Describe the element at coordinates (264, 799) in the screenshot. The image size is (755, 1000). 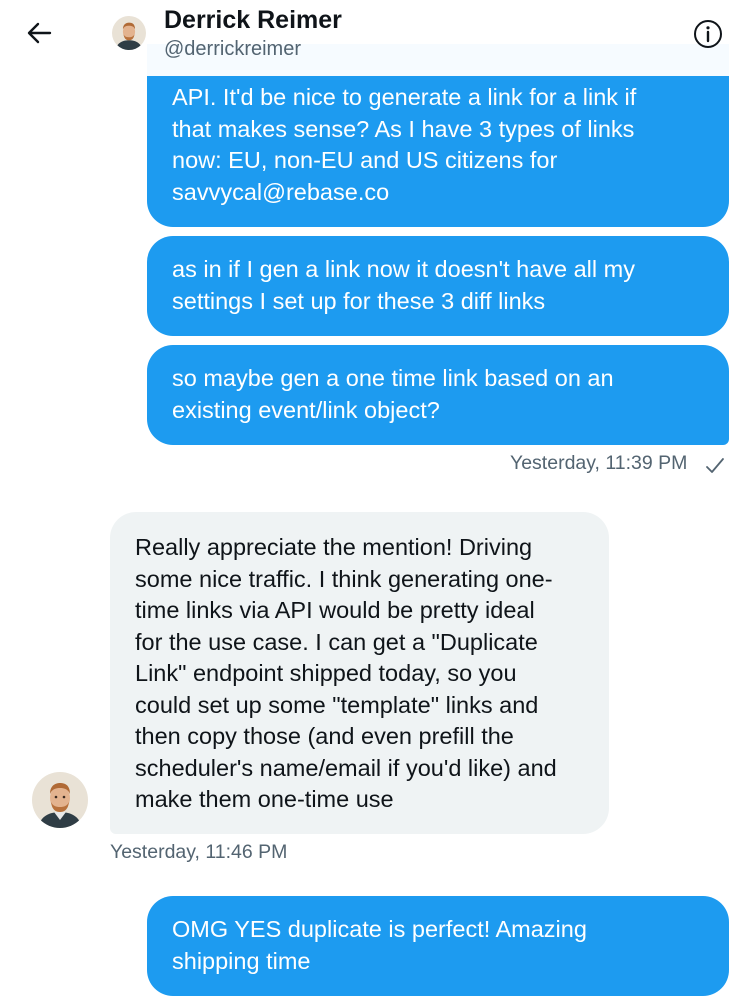
I see `message-line: make them one-time use` at that location.